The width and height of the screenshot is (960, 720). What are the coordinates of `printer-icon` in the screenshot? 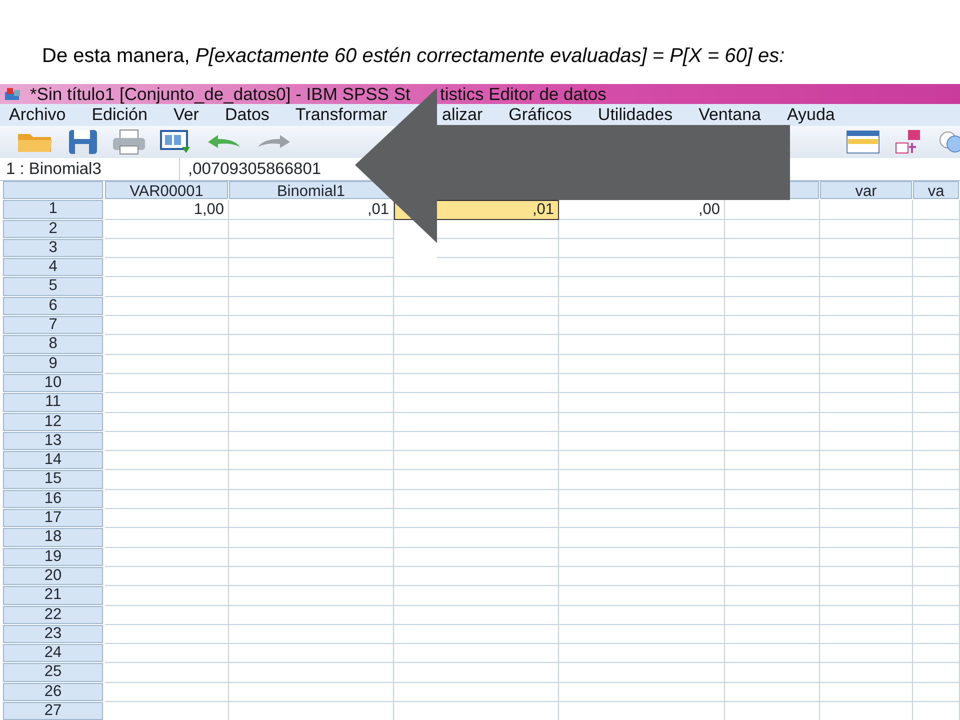 It's located at (129, 142).